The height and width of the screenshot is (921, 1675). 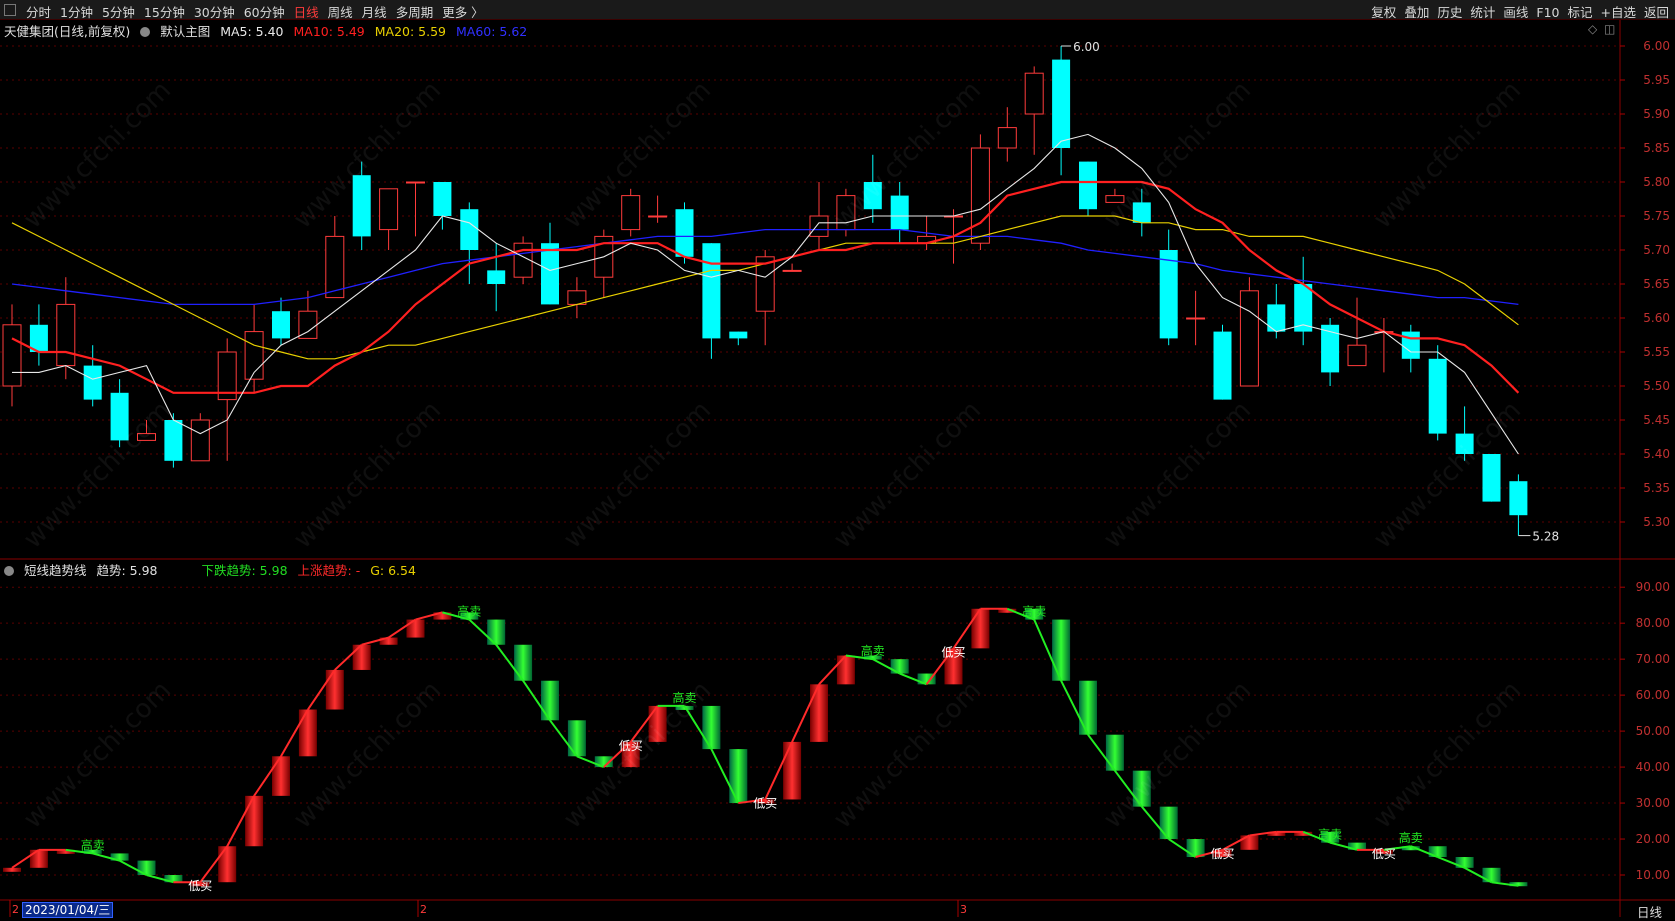 What do you see at coordinates (963, 909) in the screenshot?
I see `month-mark: 3` at bounding box center [963, 909].